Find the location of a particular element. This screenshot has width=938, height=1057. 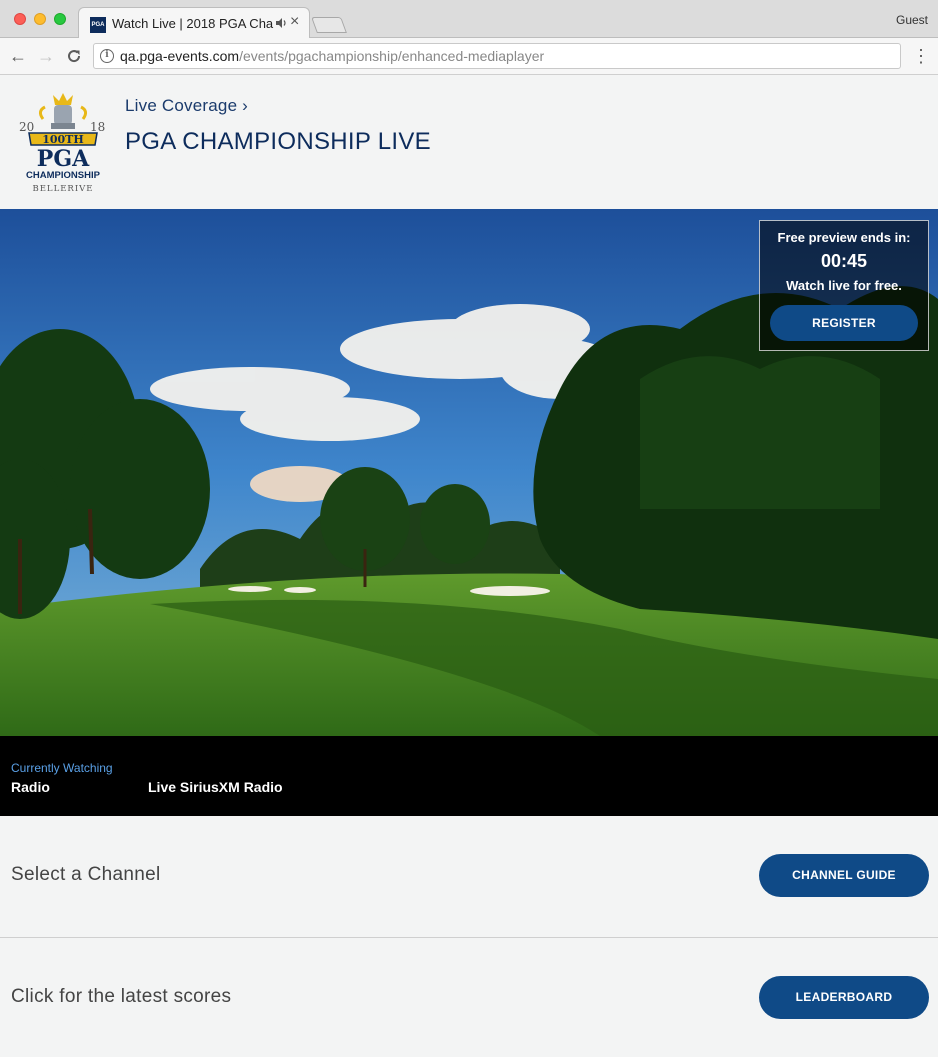

preview-message: Watch live for free. is located at coordinates (844, 285).